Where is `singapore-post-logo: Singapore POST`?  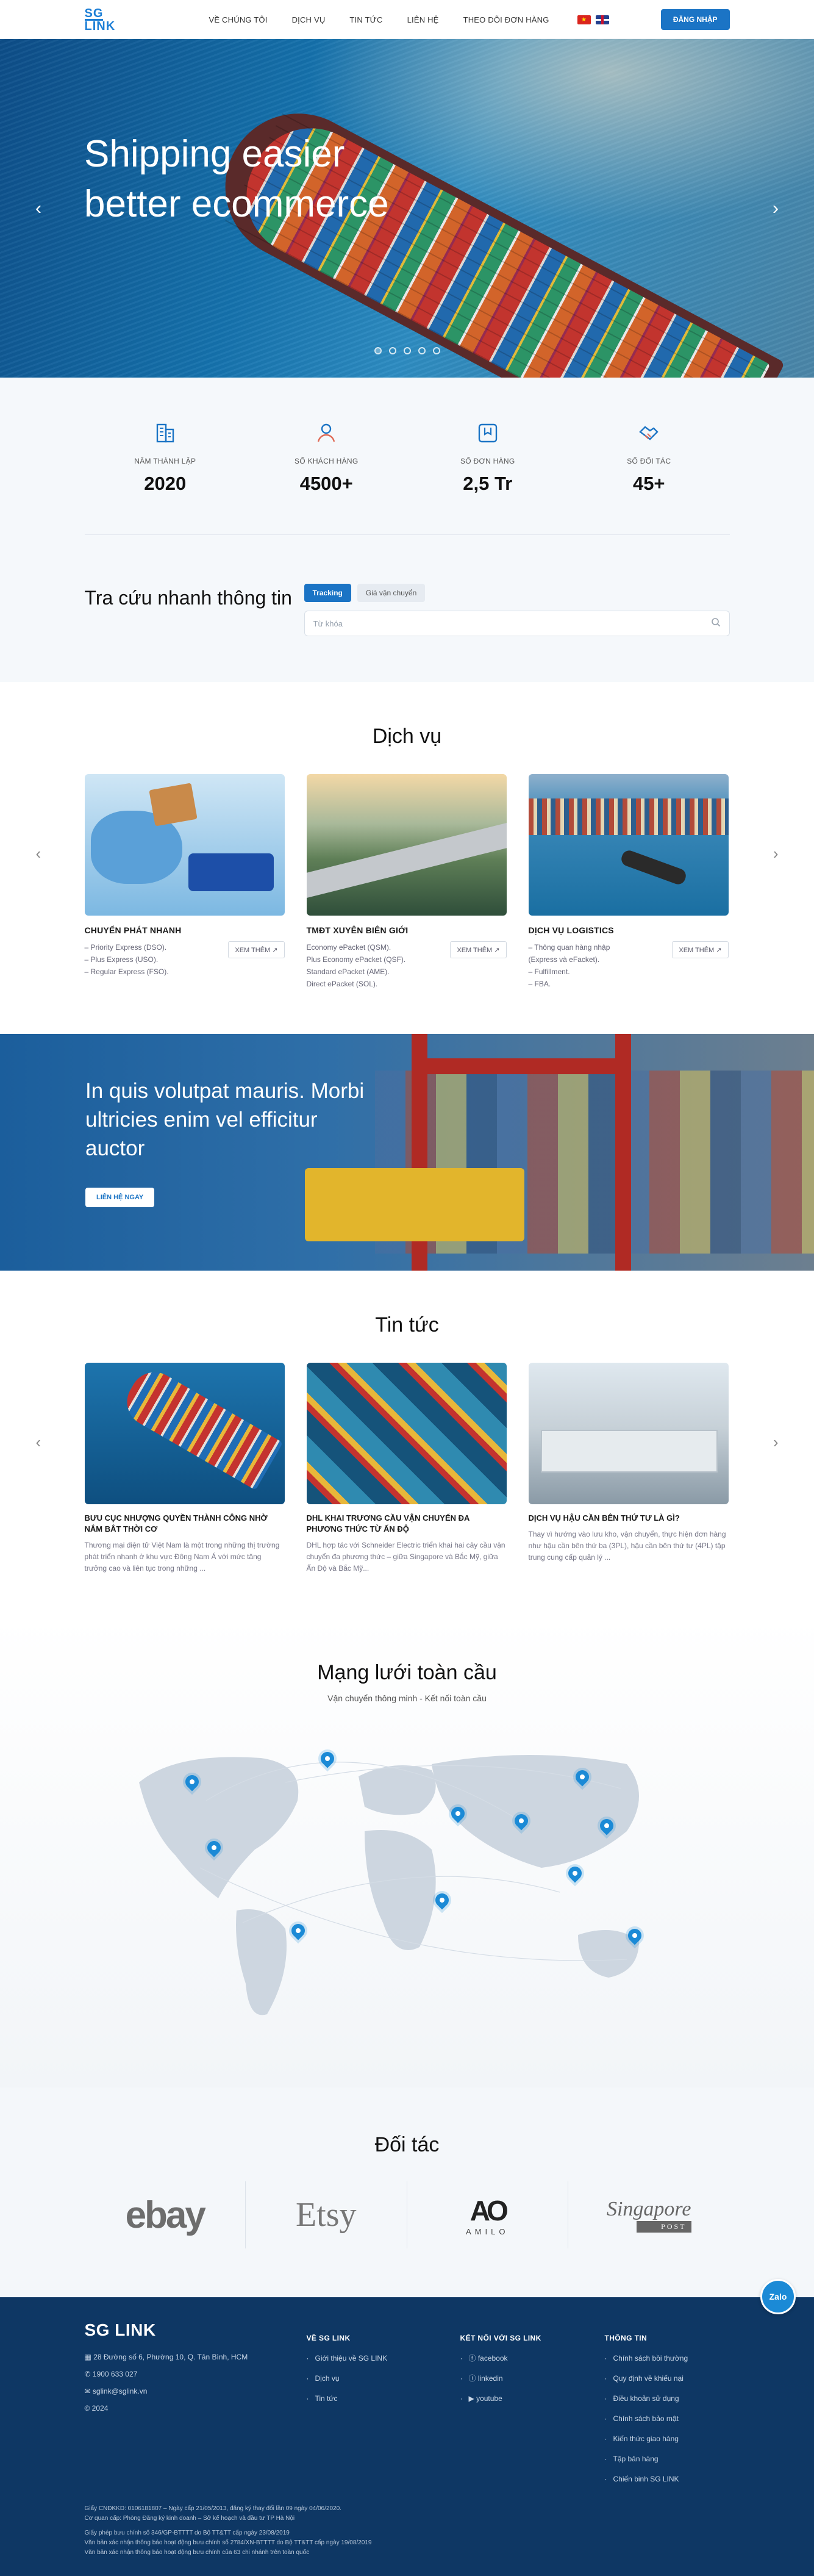 singapore-post-logo: Singapore POST is located at coordinates (649, 2215).